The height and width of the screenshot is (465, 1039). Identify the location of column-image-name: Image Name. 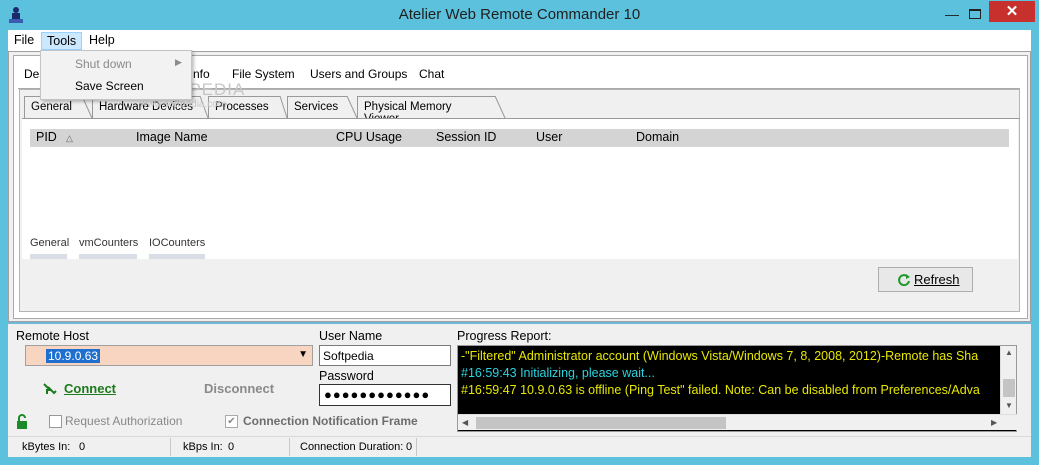
(172, 137).